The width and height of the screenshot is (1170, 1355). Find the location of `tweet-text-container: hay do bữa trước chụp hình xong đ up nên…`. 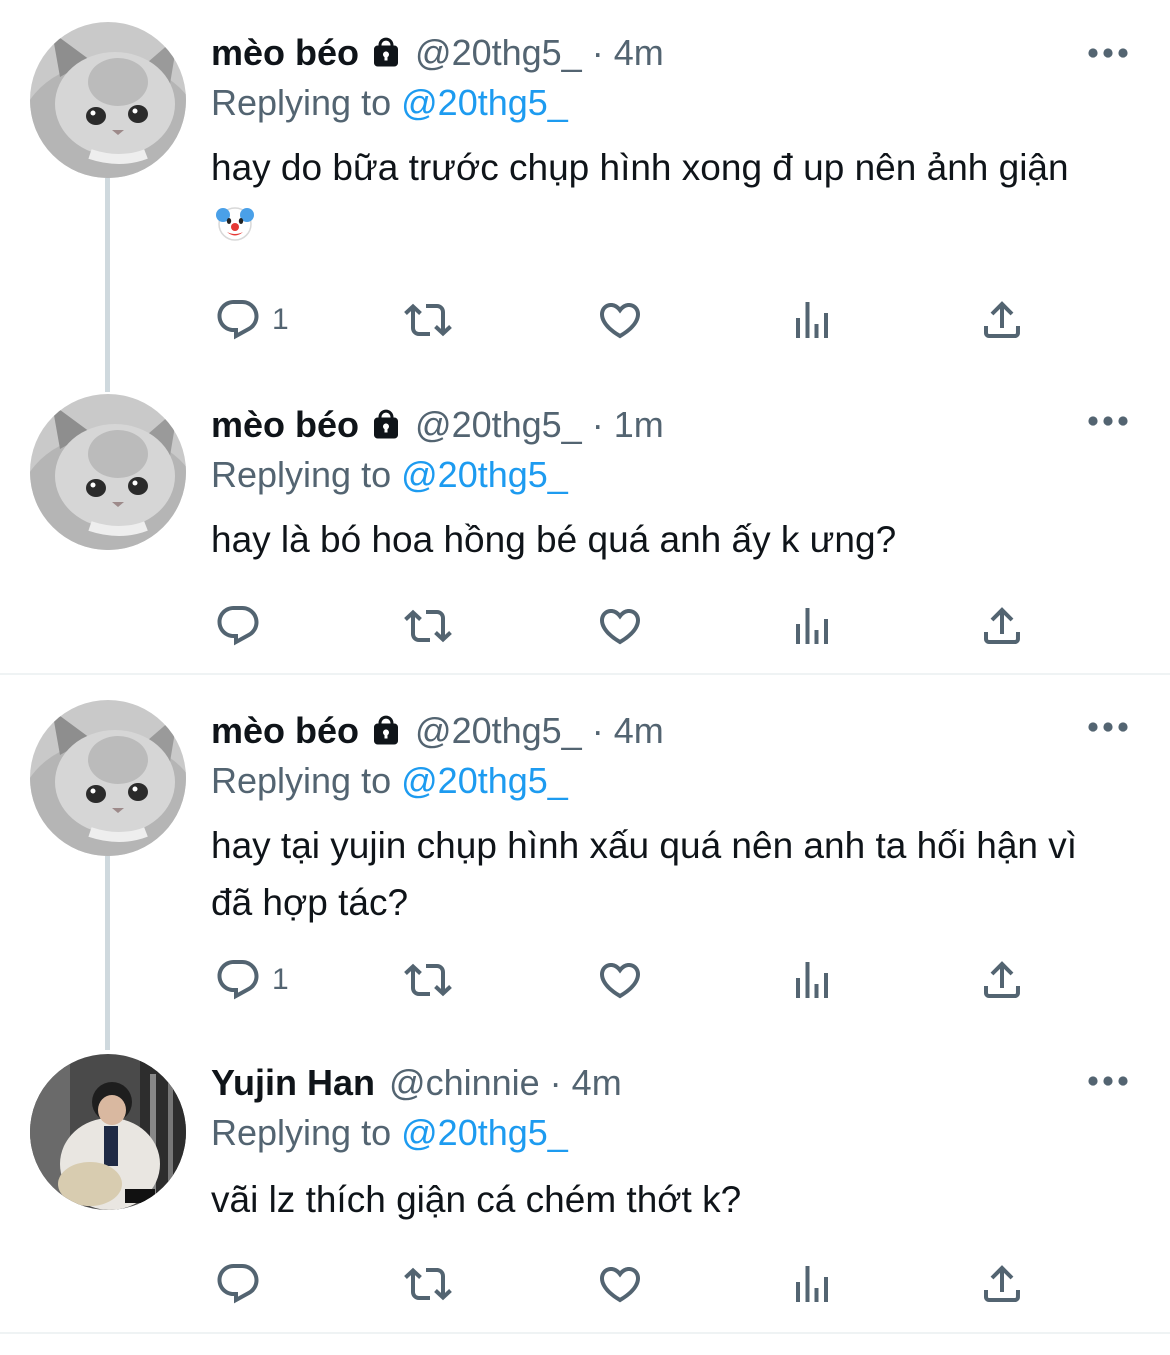

tweet-text-container: hay do bữa trước chụp hình xong đ up nên… is located at coordinates (661, 196).